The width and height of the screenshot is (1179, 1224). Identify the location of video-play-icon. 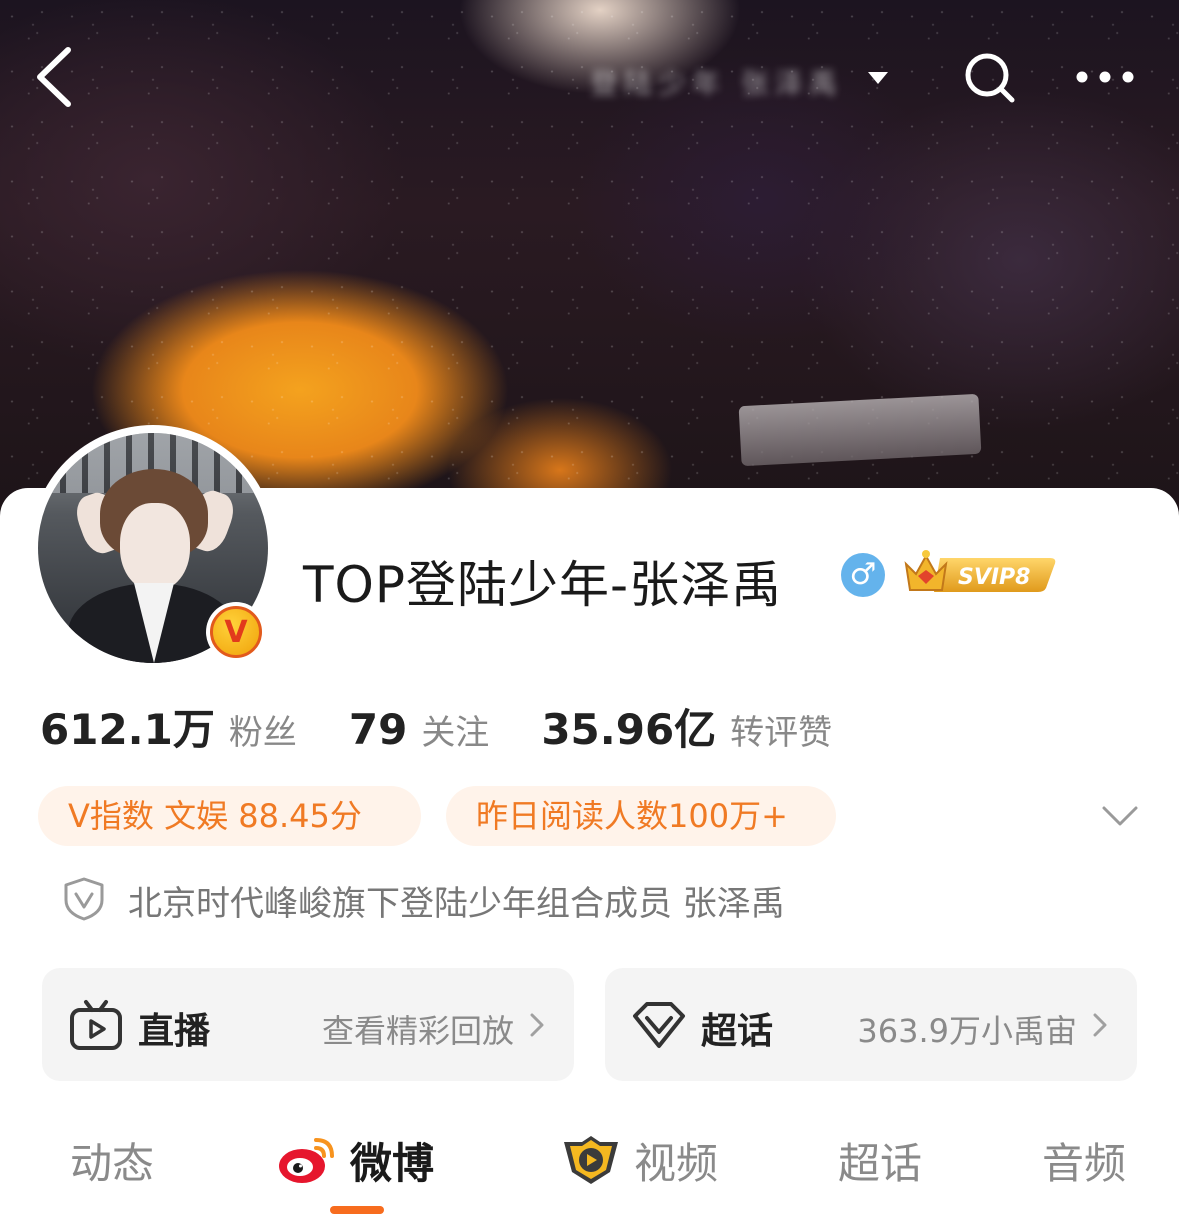
(591, 1160).